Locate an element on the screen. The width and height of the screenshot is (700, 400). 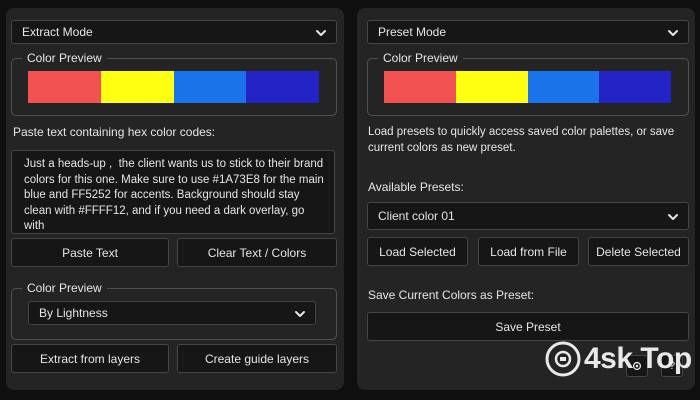
sort-group-title: Color Preview is located at coordinates (64, 288).